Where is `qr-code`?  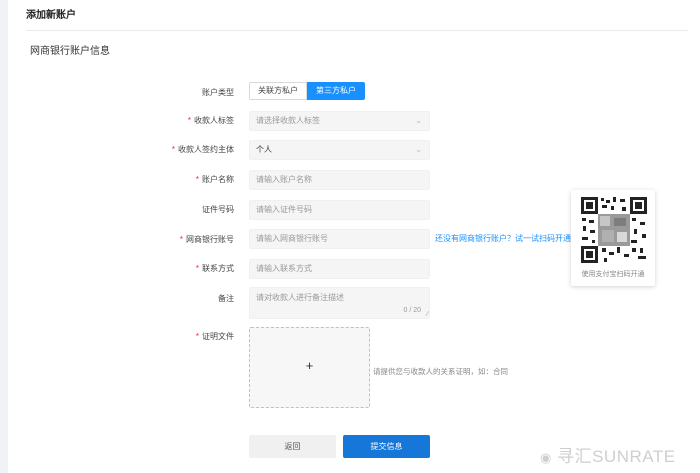 qr-code is located at coordinates (614, 230).